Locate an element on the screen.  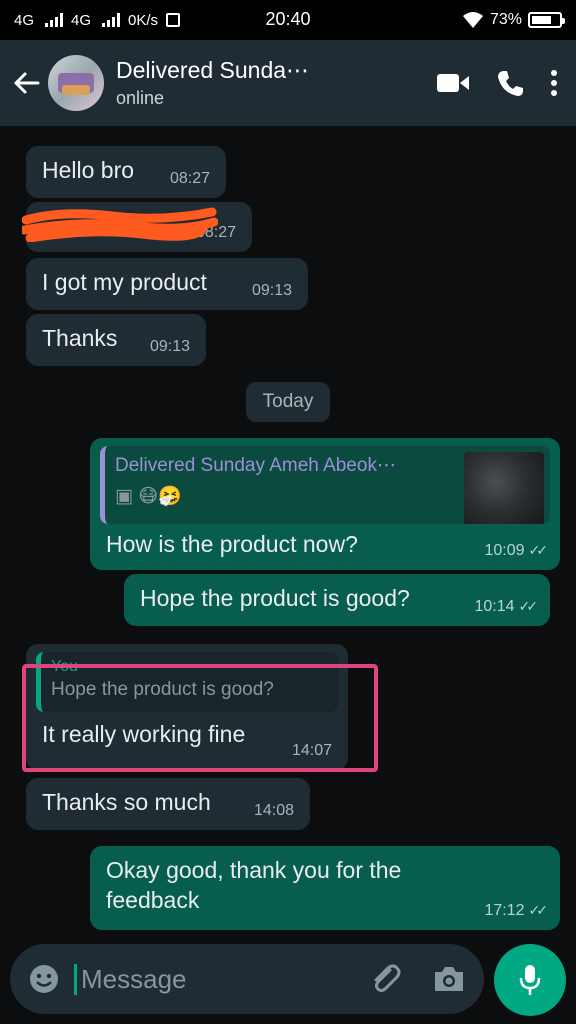
message-text: Thanks is located at coordinates (80, 338).